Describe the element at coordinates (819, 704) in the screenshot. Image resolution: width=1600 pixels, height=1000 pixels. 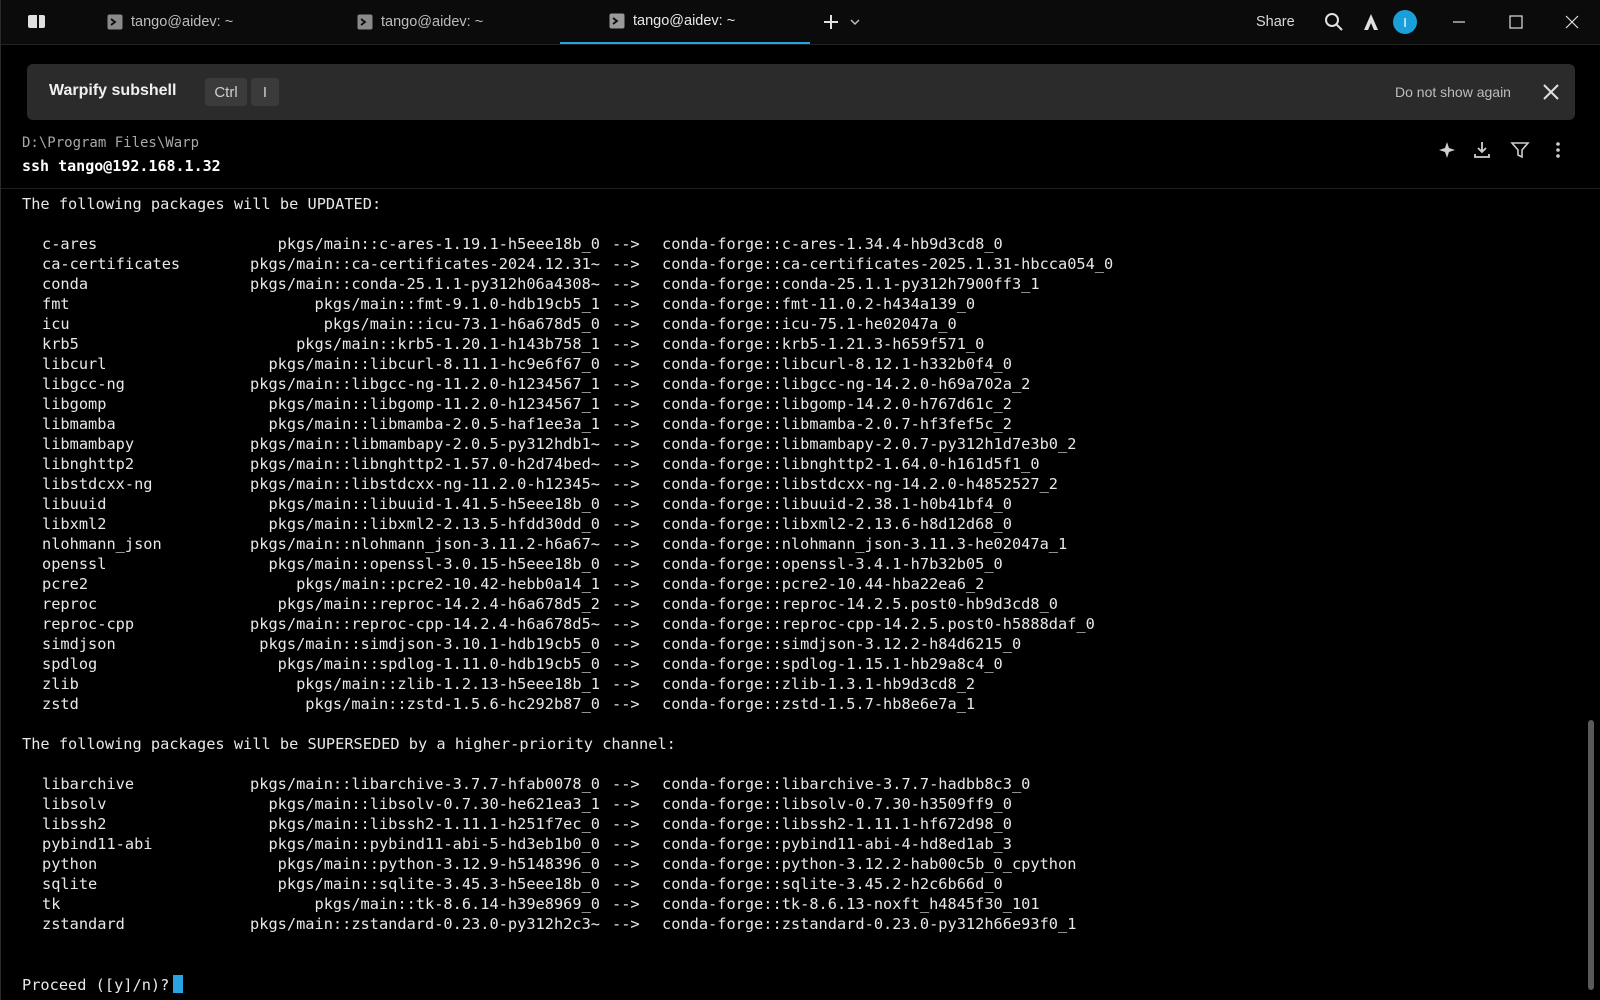
I see `package-to: conda-forge::zstd-1.5.7-hb8e6e7a_1` at that location.